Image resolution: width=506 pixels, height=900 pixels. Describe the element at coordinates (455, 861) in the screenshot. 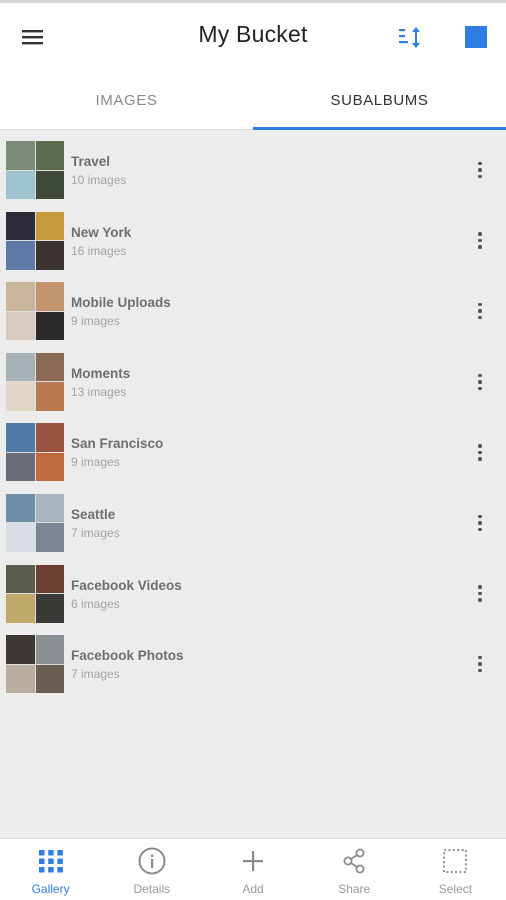

I see `select-icon` at that location.